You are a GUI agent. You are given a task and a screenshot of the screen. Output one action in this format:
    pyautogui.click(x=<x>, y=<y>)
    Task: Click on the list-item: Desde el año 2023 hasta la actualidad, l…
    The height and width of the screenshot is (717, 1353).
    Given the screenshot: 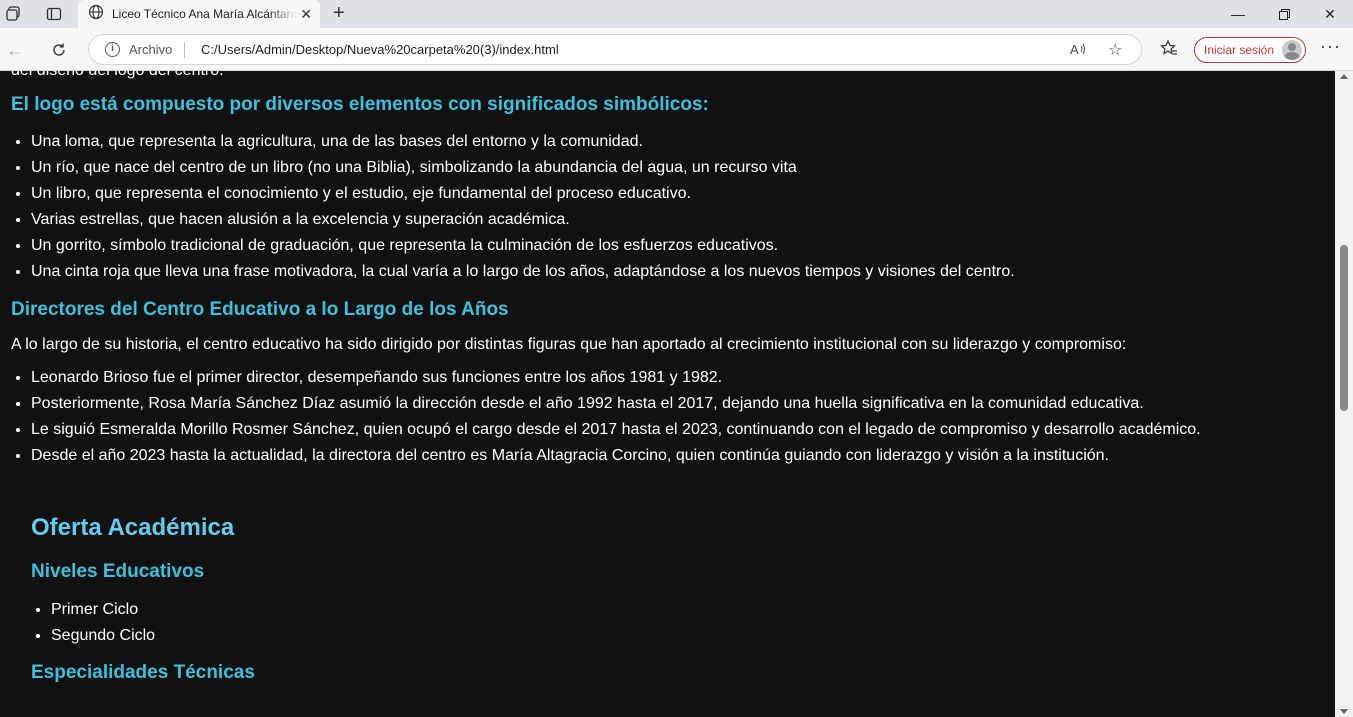 What is the action you would take?
    pyautogui.click(x=676, y=456)
    